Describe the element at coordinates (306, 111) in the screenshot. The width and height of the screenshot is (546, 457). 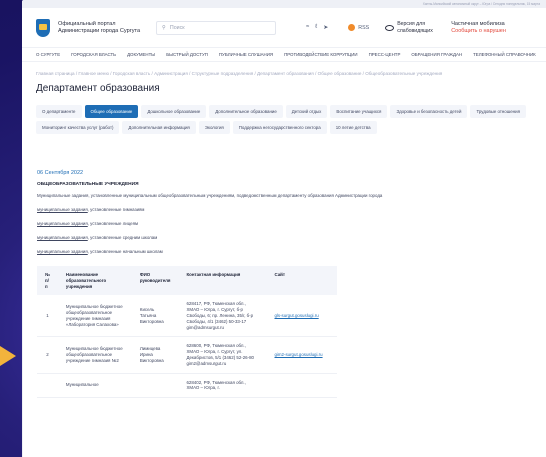
I see `tab-children-rest: Детский отдых` at that location.